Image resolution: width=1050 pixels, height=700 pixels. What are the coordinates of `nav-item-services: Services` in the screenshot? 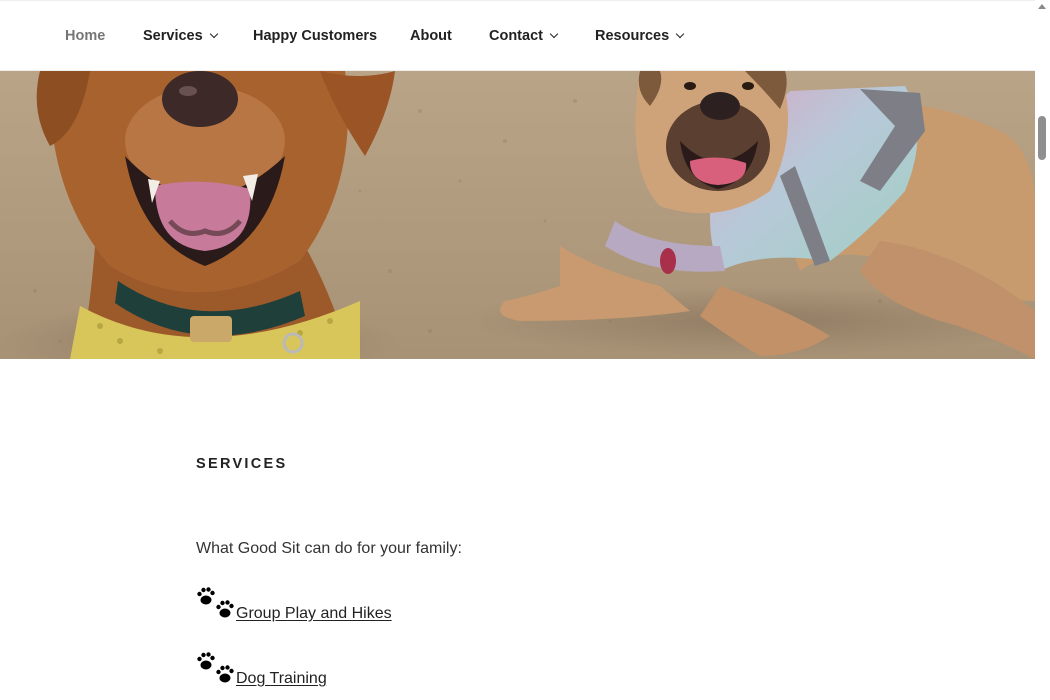 It's located at (180, 36).